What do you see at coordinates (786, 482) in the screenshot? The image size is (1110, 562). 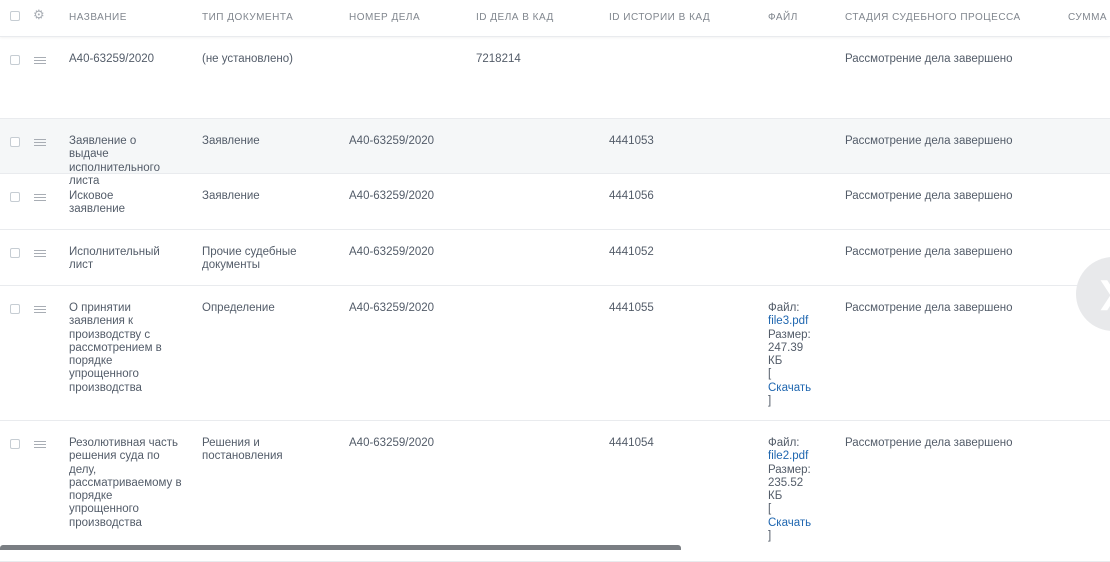 I see `size-value: 235.52` at bounding box center [786, 482].